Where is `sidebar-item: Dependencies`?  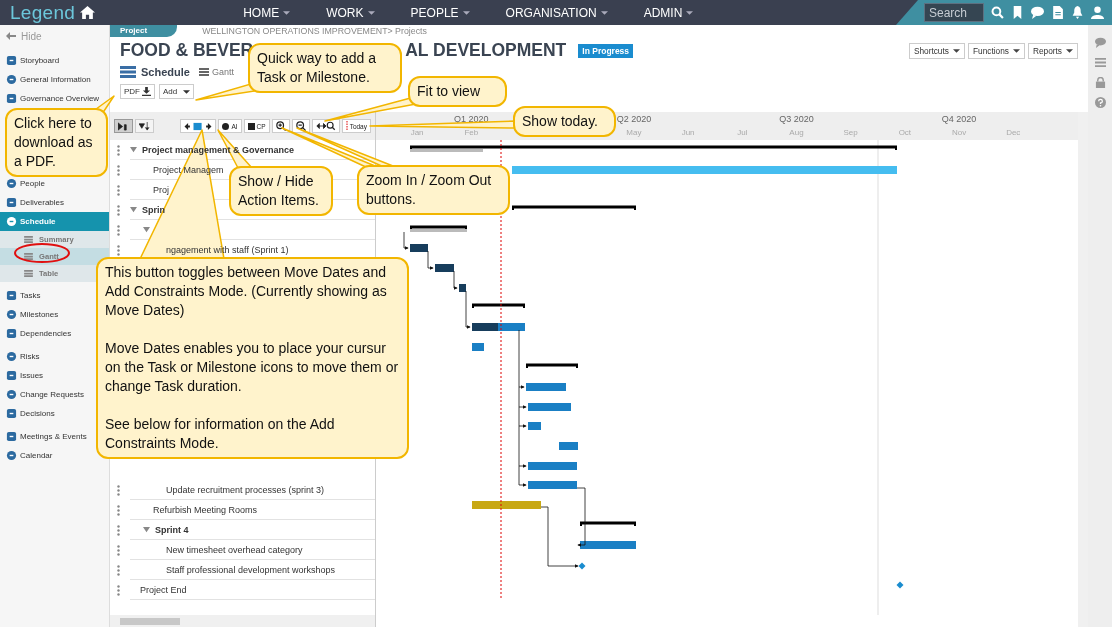
sidebar-item: Dependencies is located at coordinates (38, 333).